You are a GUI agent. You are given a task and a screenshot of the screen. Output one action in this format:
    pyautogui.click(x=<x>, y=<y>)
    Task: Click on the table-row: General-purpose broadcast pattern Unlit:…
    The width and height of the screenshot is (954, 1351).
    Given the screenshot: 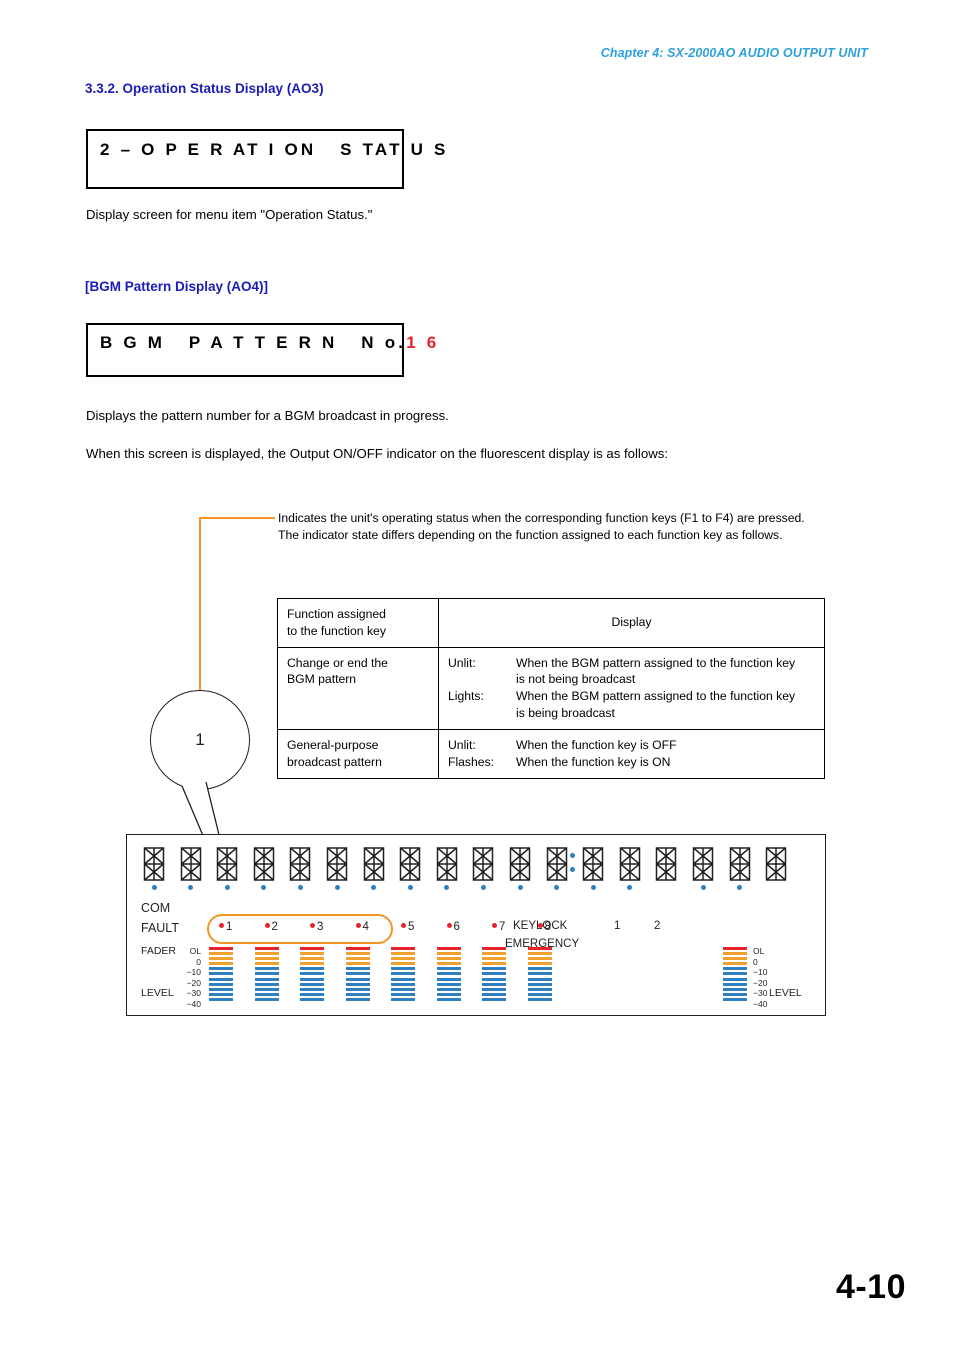 What is the action you would take?
    pyautogui.click(x=551, y=753)
    